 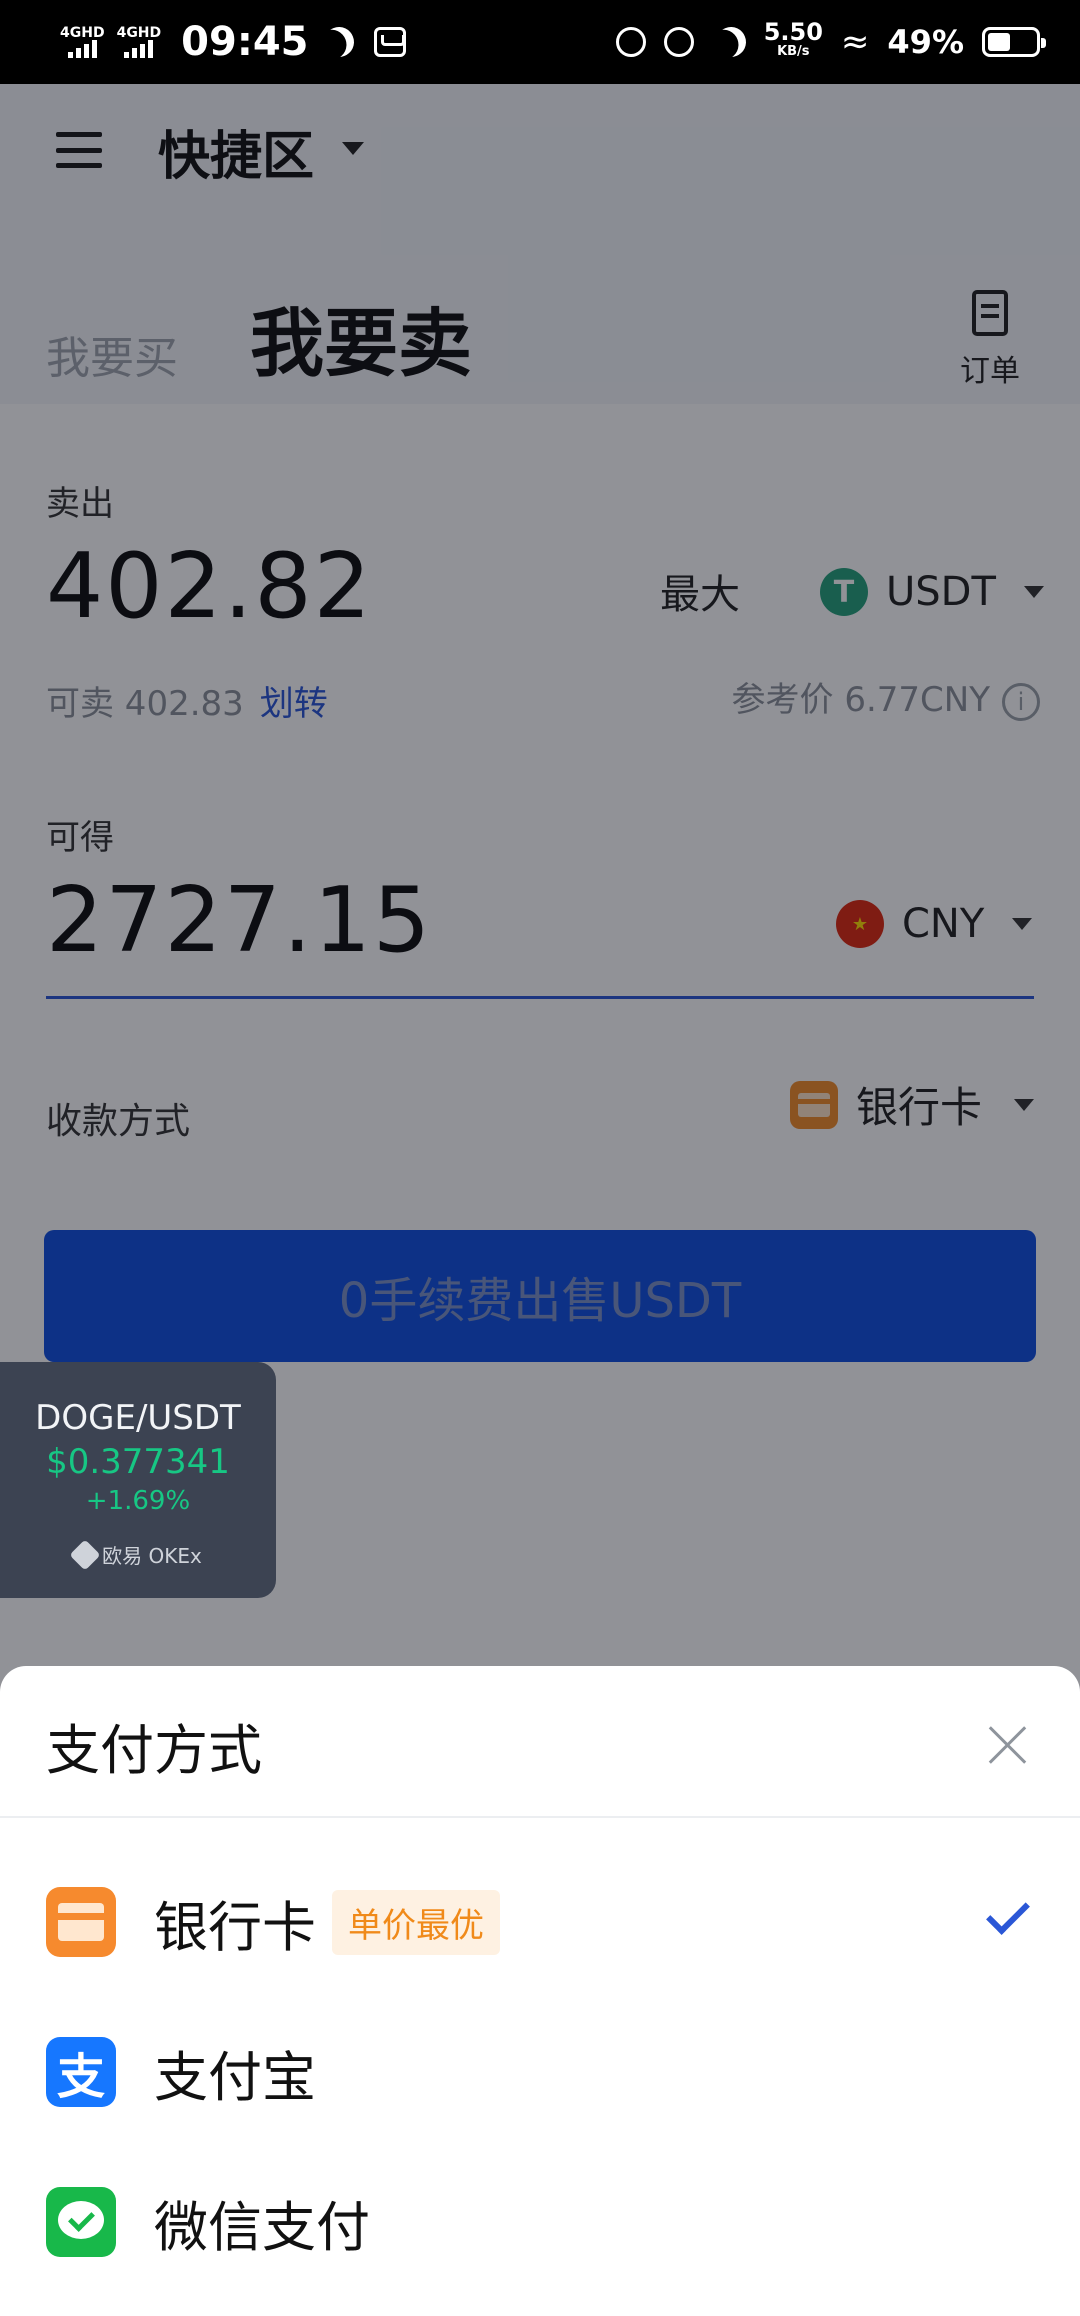 What do you see at coordinates (339, 42) in the screenshot?
I see `moon-icon` at bounding box center [339, 42].